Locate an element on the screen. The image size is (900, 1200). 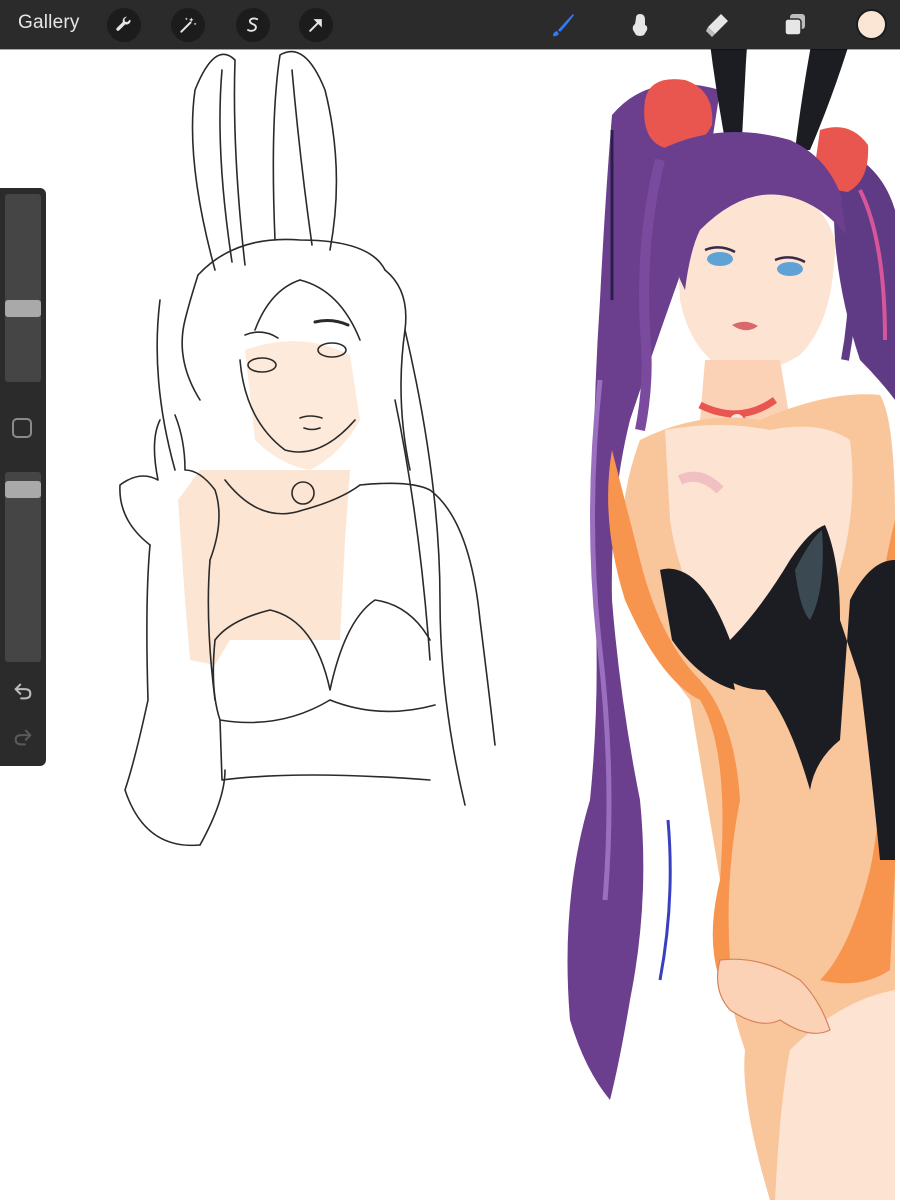
brush-size-slider is located at coordinates (23, 288).